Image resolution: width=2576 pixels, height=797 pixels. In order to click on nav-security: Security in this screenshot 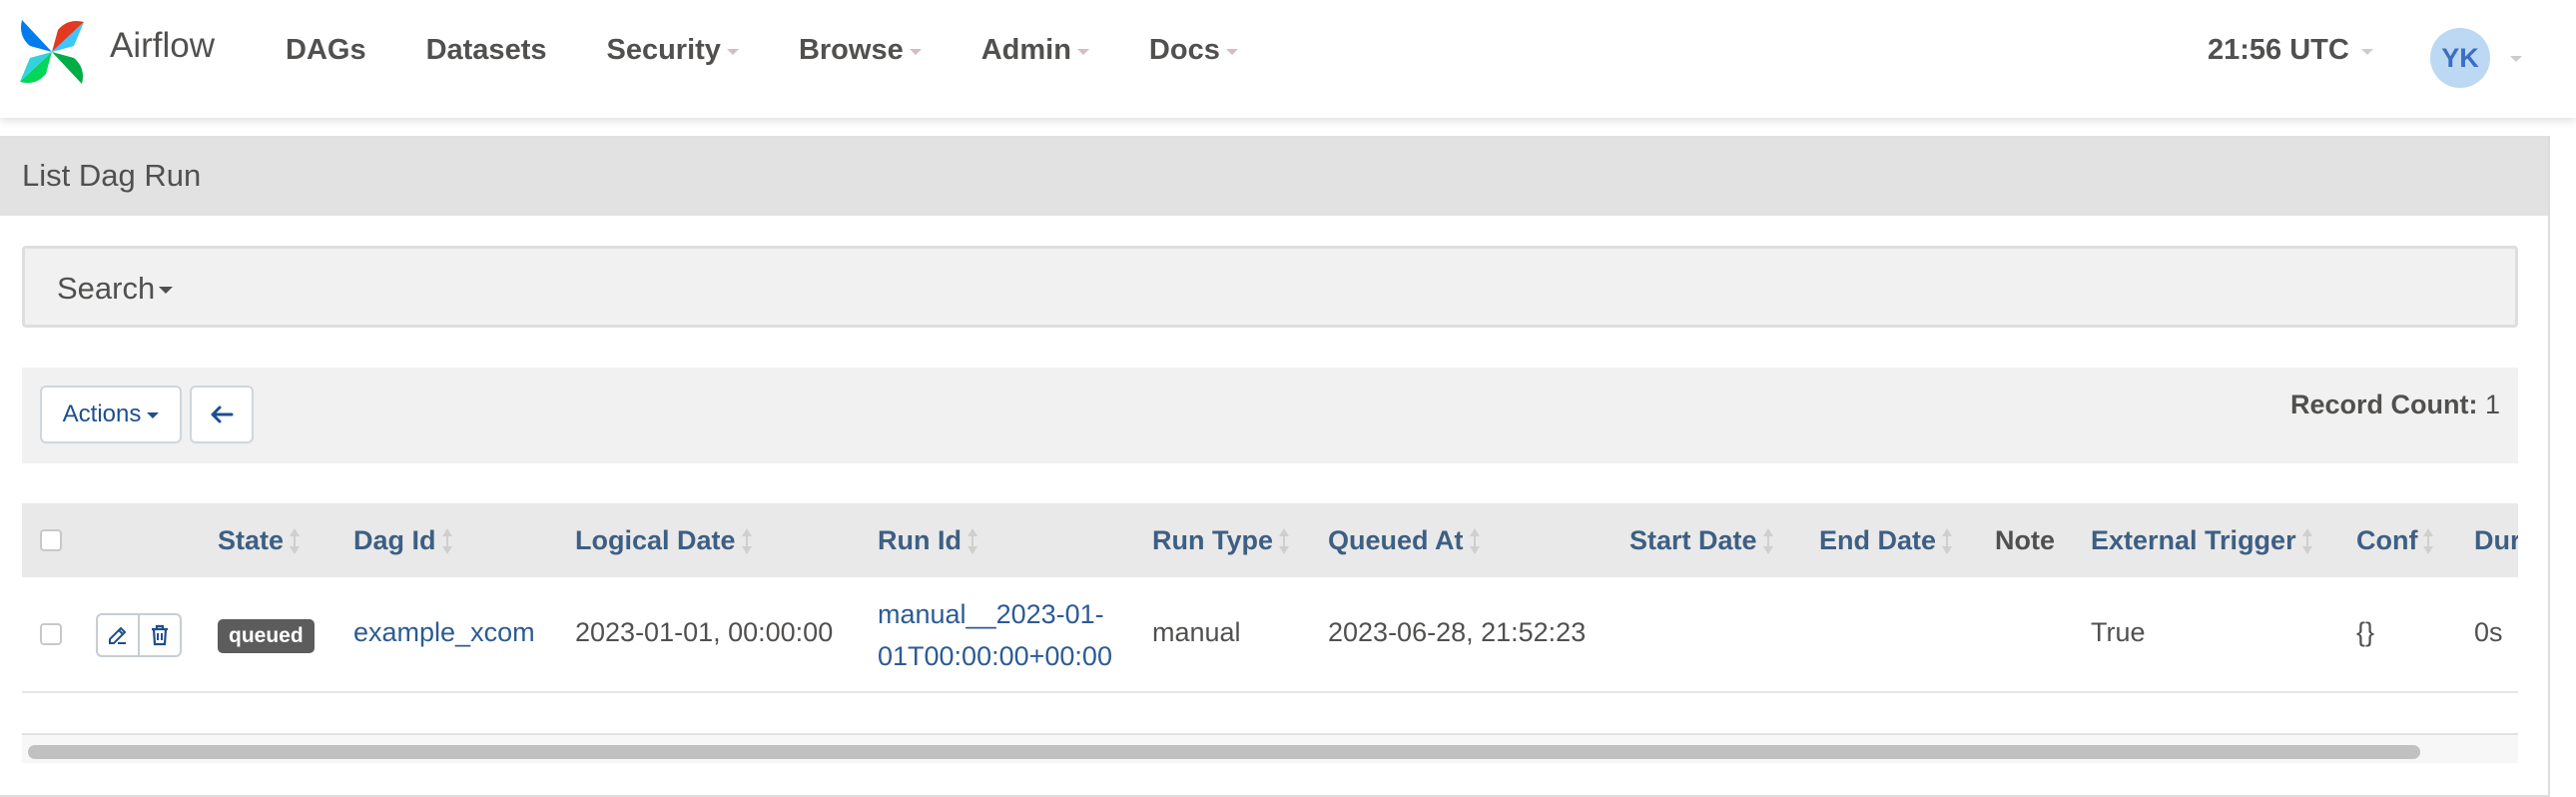, I will do `click(672, 50)`.